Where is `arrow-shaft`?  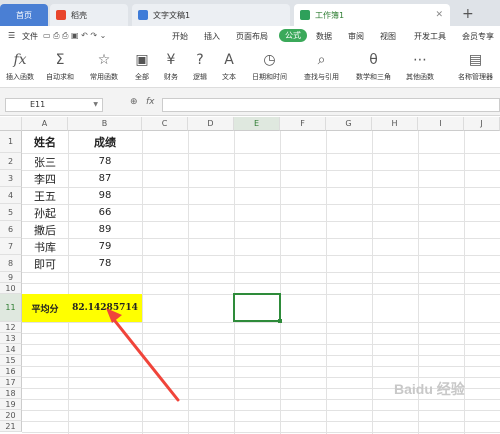
arrow-shaft is located at coordinates (144, 358).